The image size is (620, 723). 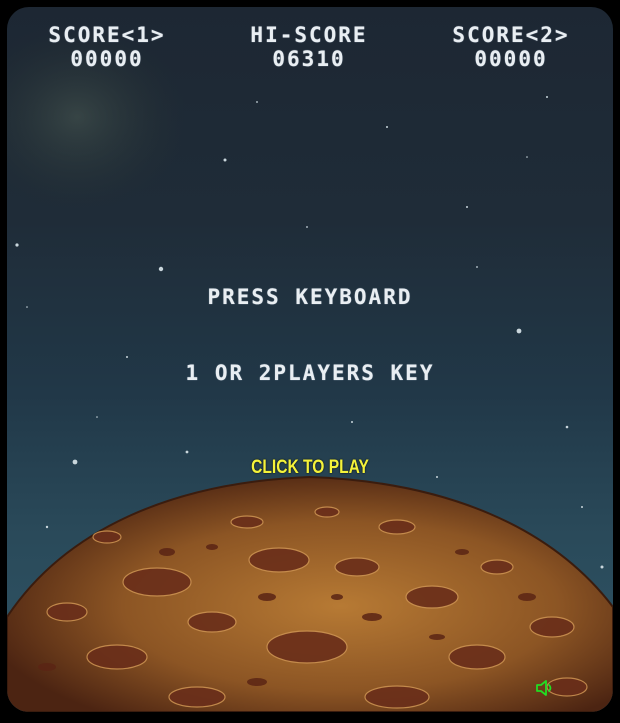 I want to click on score-player1-label: SCORE<1>, so click(x=107, y=35).